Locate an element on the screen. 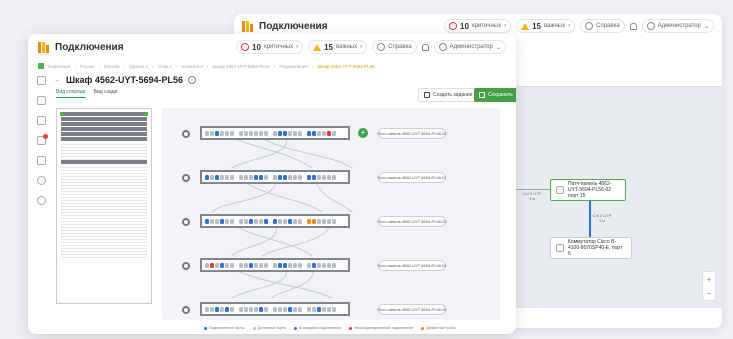  breadcrumb-item: Комната 2 is located at coordinates (192, 66).